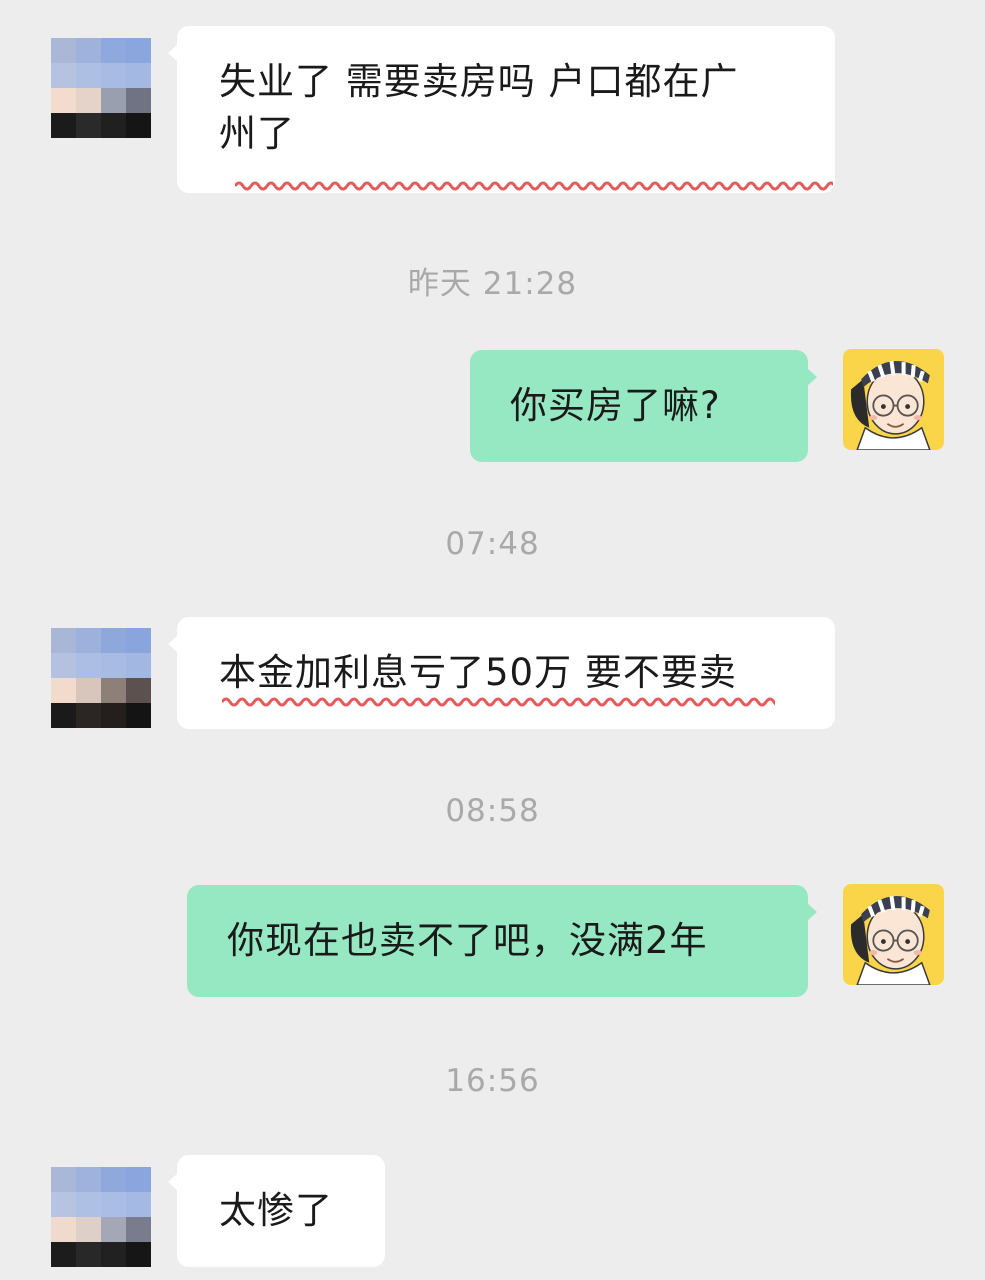 The height and width of the screenshot is (1280, 985). Describe the element at coordinates (467, 940) in the screenshot. I see `message-text: 你现在也卖不了吧，没满2年` at that location.